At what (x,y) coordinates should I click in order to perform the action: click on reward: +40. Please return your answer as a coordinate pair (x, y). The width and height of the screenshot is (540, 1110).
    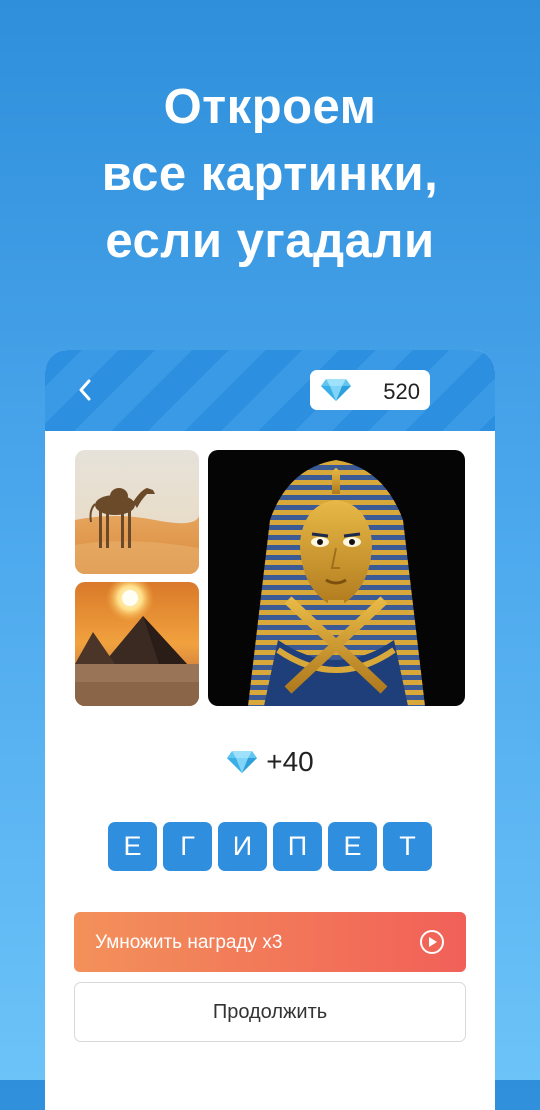
    Looking at the image, I should click on (270, 762).